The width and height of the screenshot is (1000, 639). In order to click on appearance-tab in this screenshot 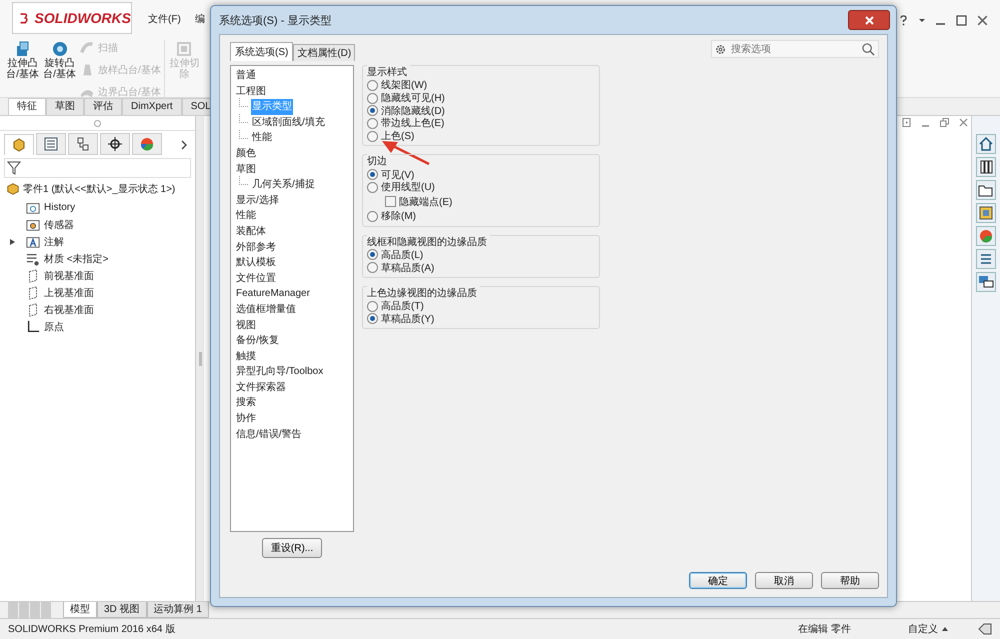, I will do `click(147, 144)`.